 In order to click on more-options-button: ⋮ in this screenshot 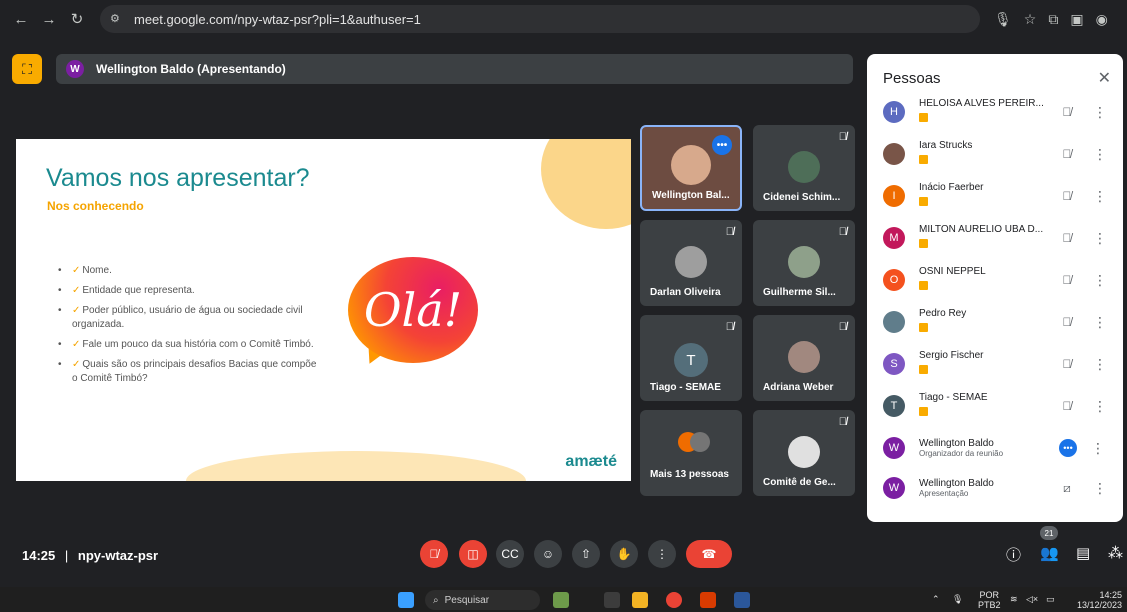, I will do `click(662, 554)`.